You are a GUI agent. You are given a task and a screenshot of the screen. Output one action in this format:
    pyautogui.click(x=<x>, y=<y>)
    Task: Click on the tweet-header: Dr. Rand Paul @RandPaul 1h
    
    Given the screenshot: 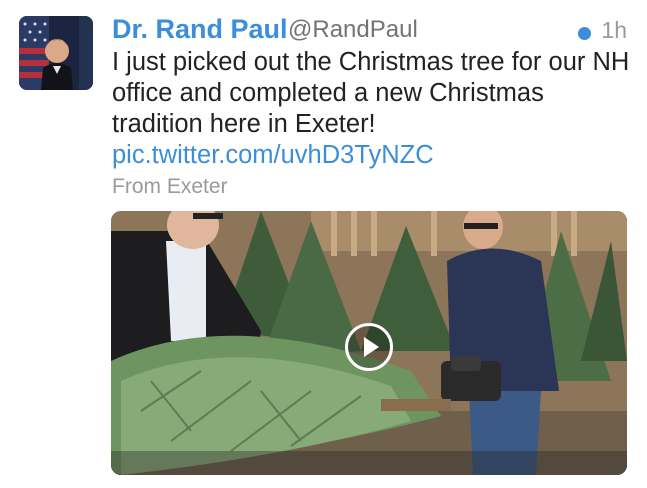 What is the action you would take?
    pyautogui.click(x=369, y=32)
    